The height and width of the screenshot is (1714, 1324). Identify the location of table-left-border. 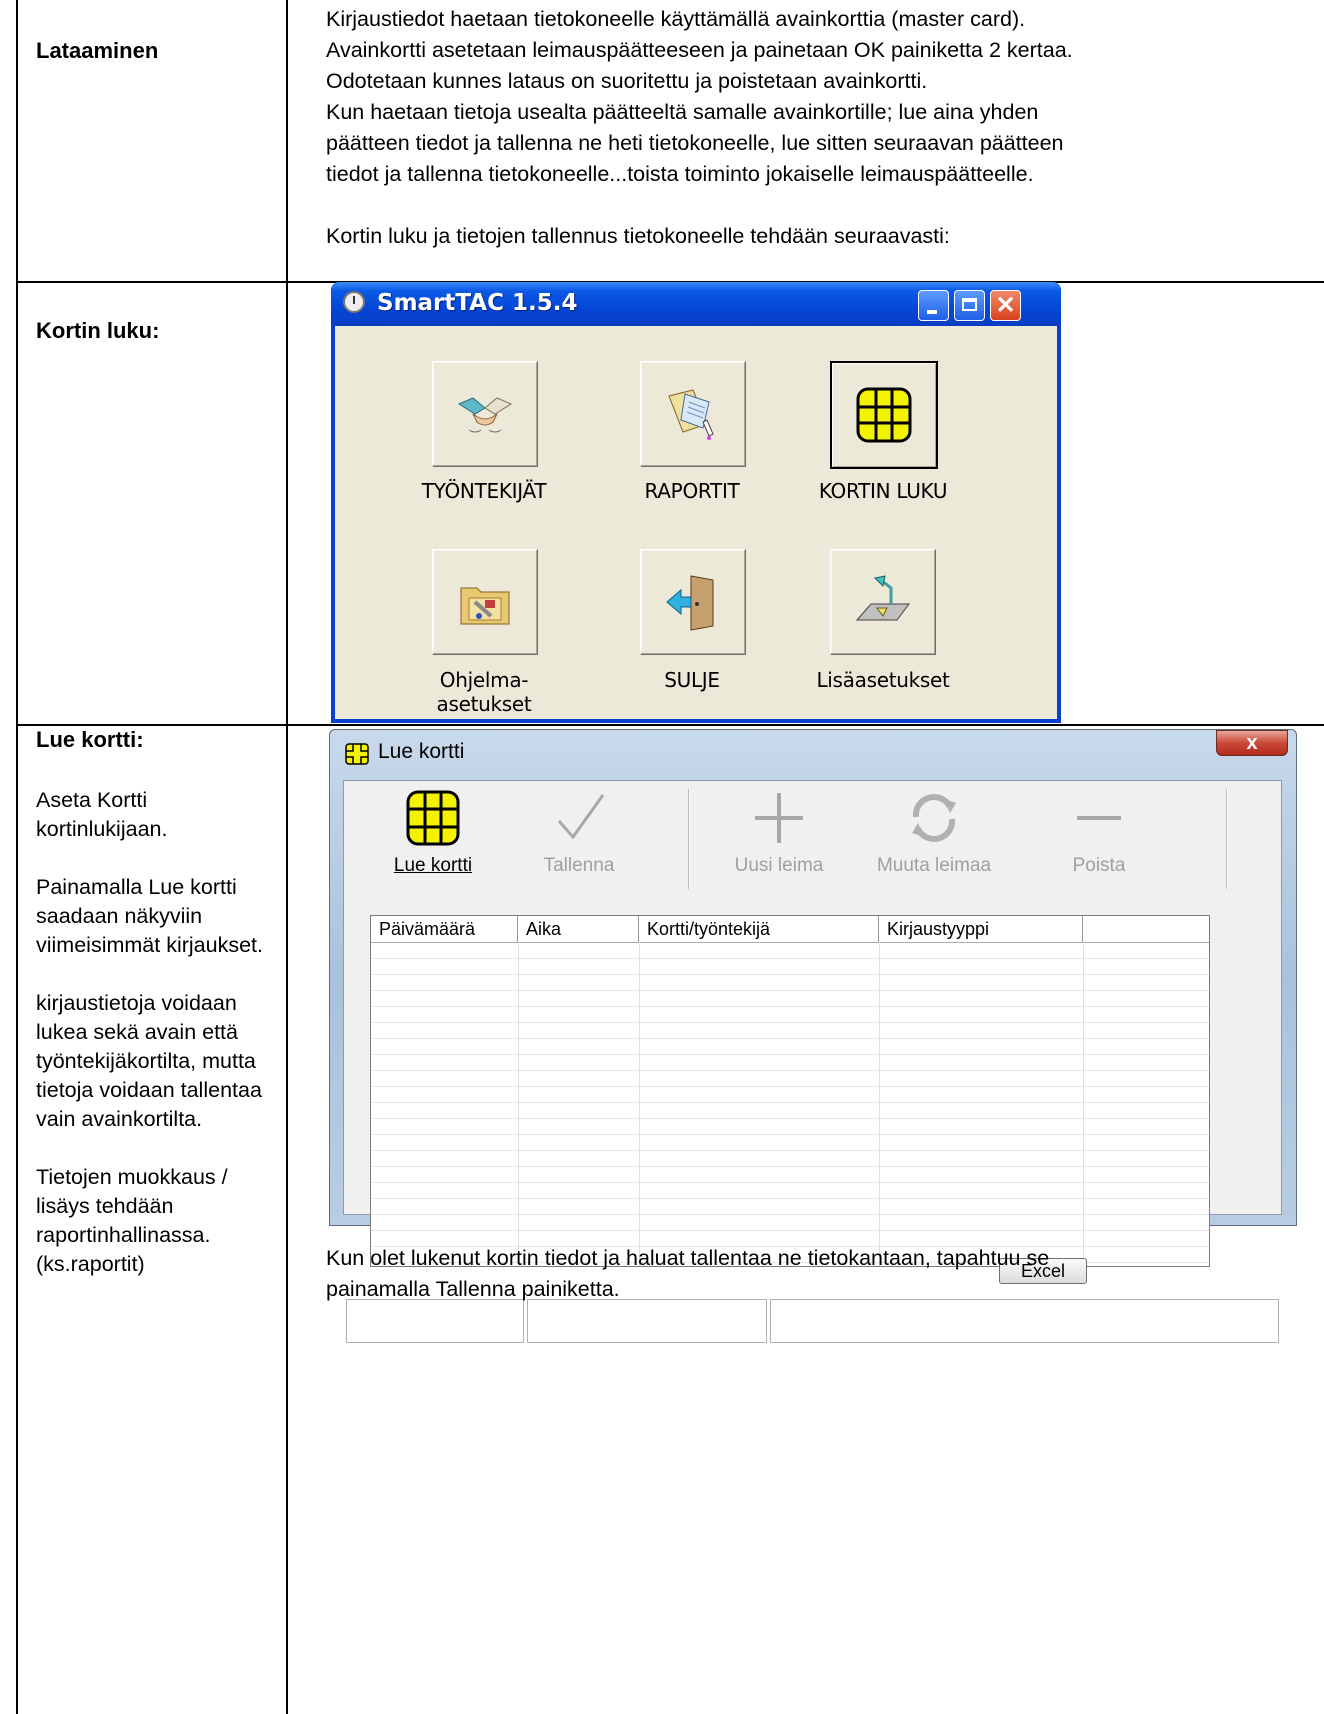
(17, 857).